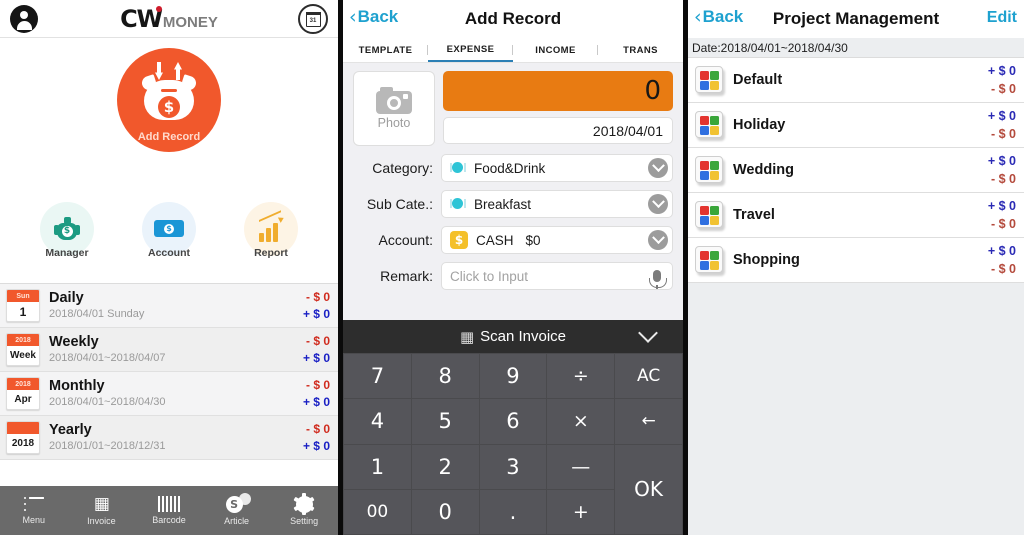  I want to click on tab-trans: TRANS, so click(640, 50).